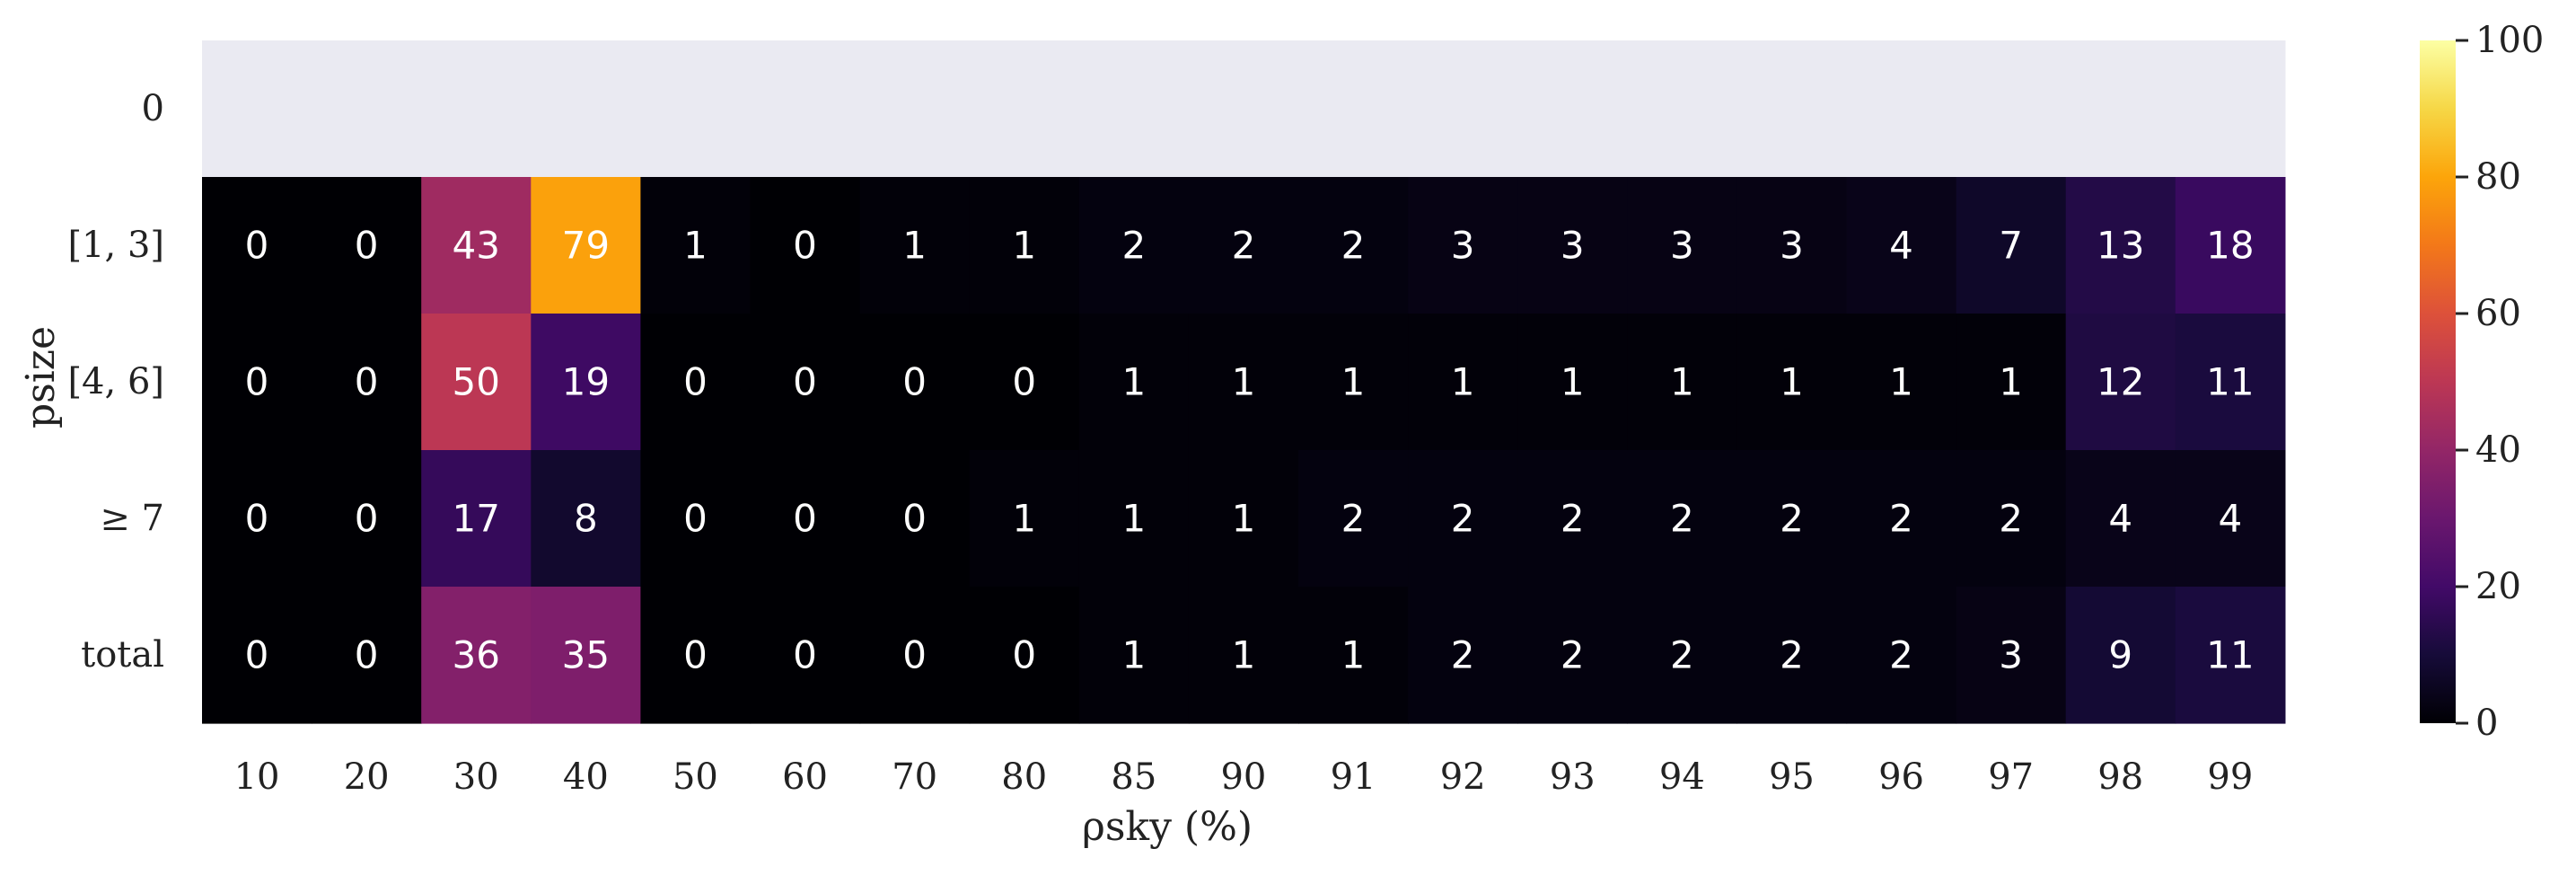 The image size is (2576, 884). I want to click on cell-value-label: 79, so click(586, 246).